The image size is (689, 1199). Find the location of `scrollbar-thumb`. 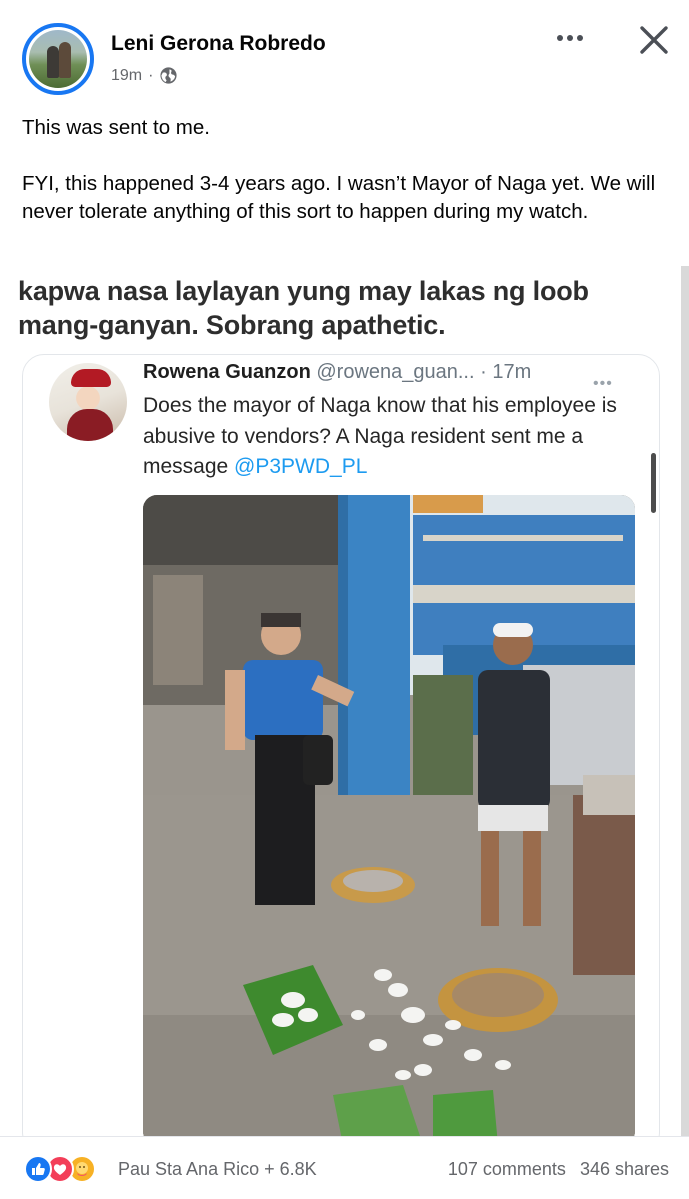

scrollbar-thumb is located at coordinates (653, 483).